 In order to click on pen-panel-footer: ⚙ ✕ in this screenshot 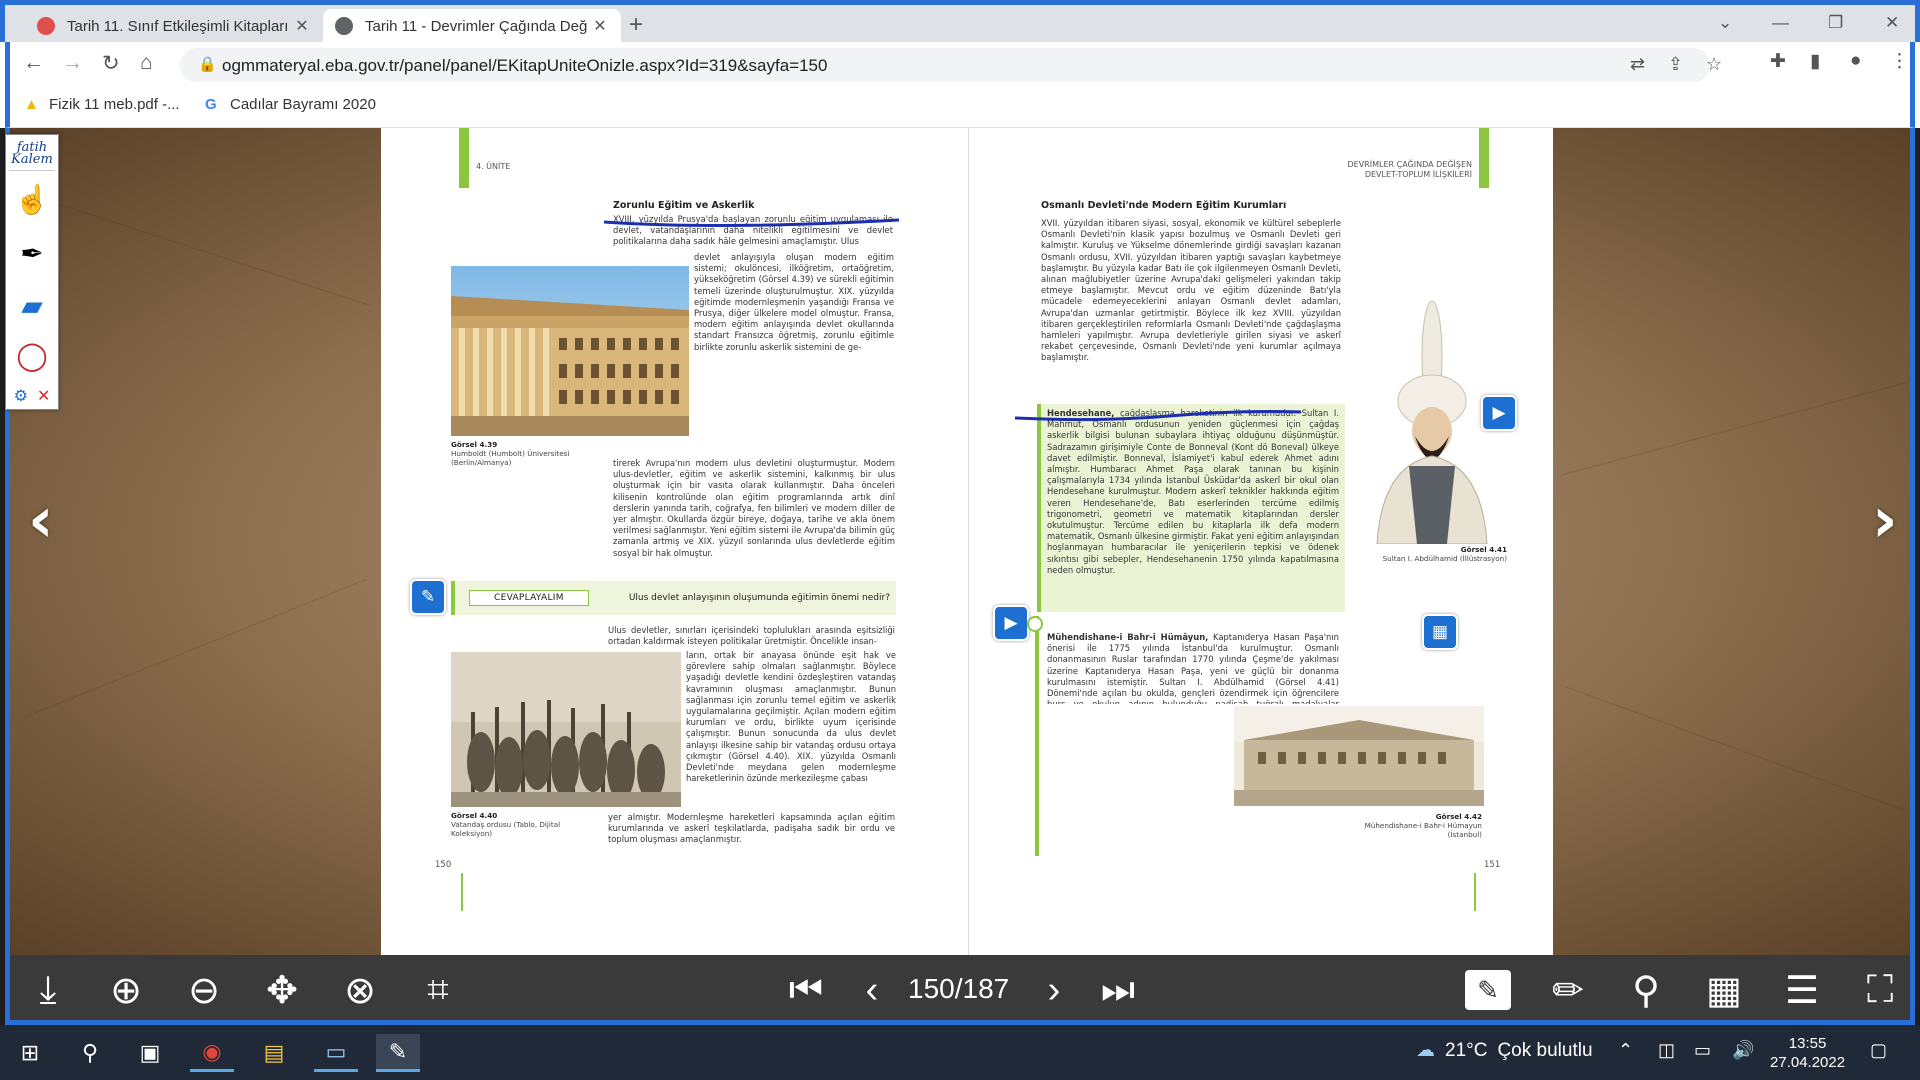, I will do `click(32, 396)`.